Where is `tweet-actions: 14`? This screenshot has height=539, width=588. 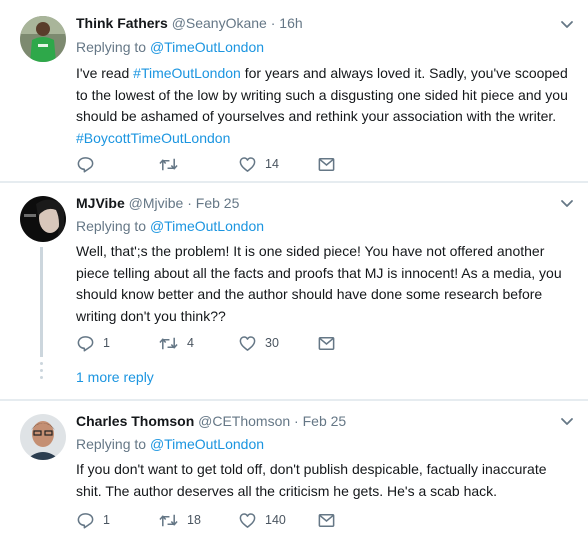
tweet-actions: 14 is located at coordinates (226, 164).